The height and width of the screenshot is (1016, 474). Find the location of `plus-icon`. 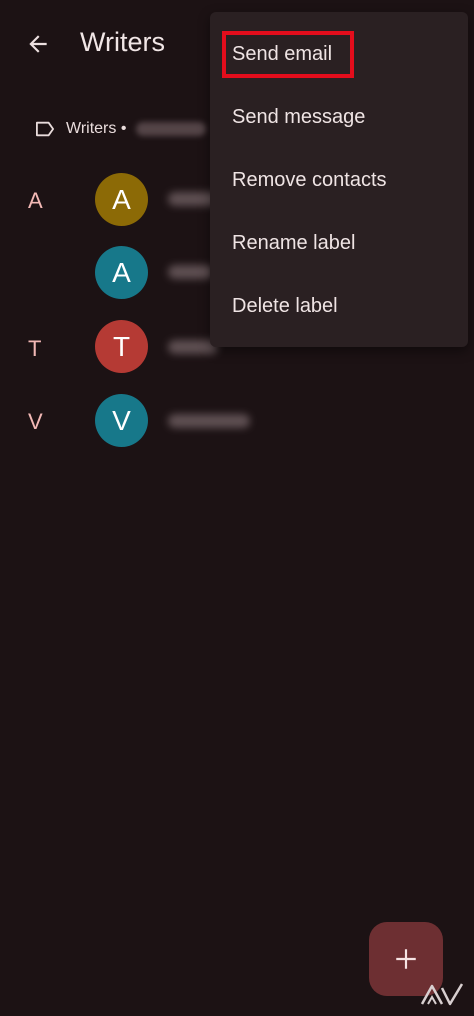

plus-icon is located at coordinates (406, 959).